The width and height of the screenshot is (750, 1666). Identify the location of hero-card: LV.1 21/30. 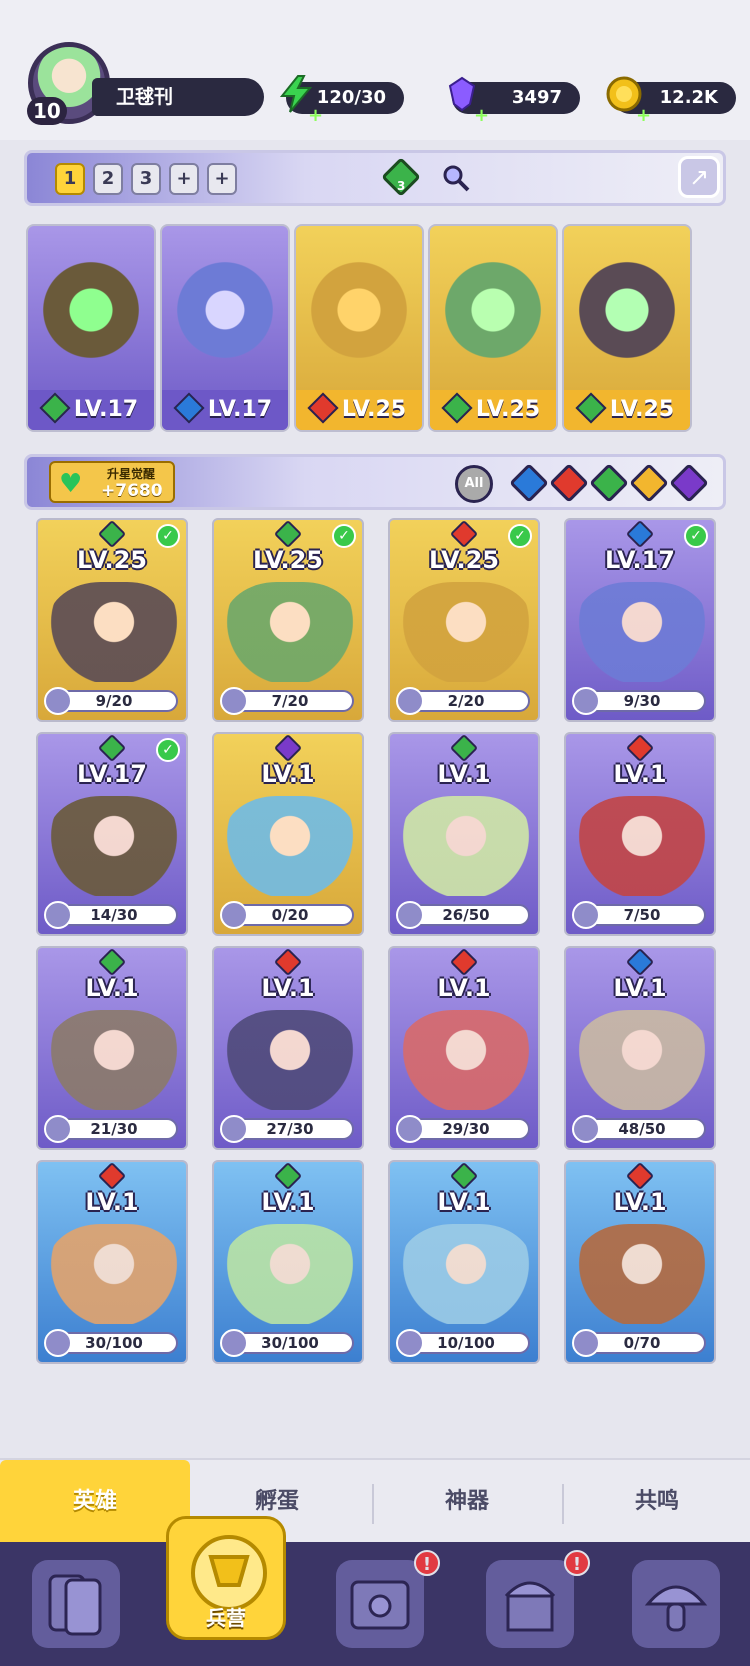
(112, 1048).